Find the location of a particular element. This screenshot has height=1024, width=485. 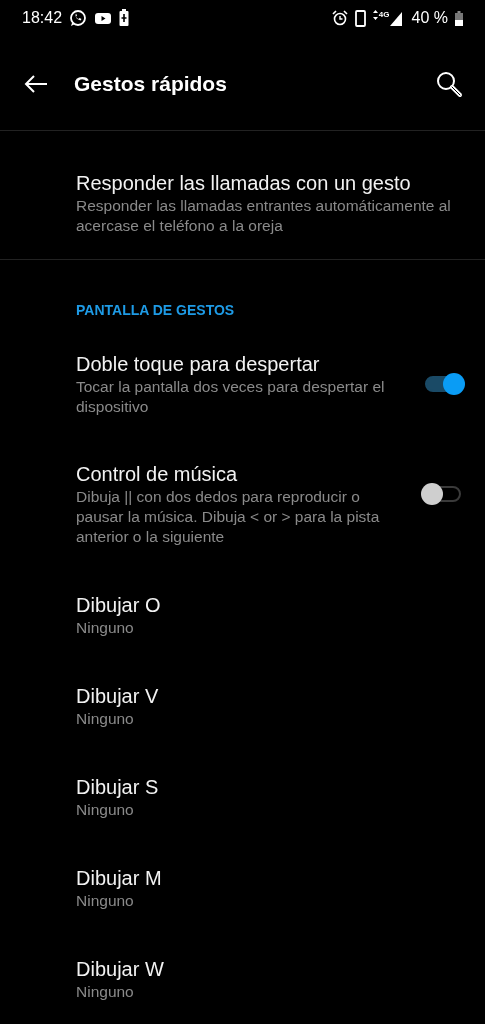

video-play-icon is located at coordinates (103, 18).